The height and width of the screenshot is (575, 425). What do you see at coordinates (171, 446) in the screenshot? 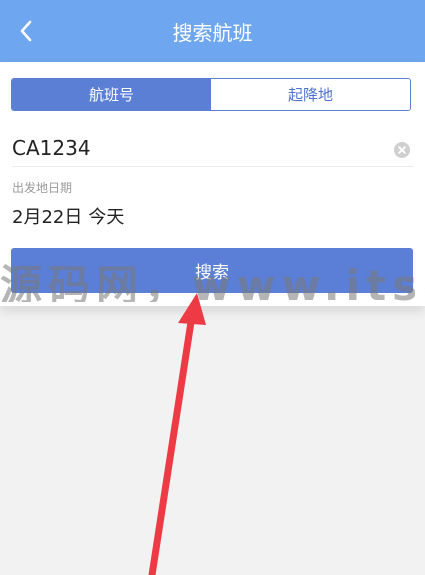
I see `arrow-shaft` at bounding box center [171, 446].